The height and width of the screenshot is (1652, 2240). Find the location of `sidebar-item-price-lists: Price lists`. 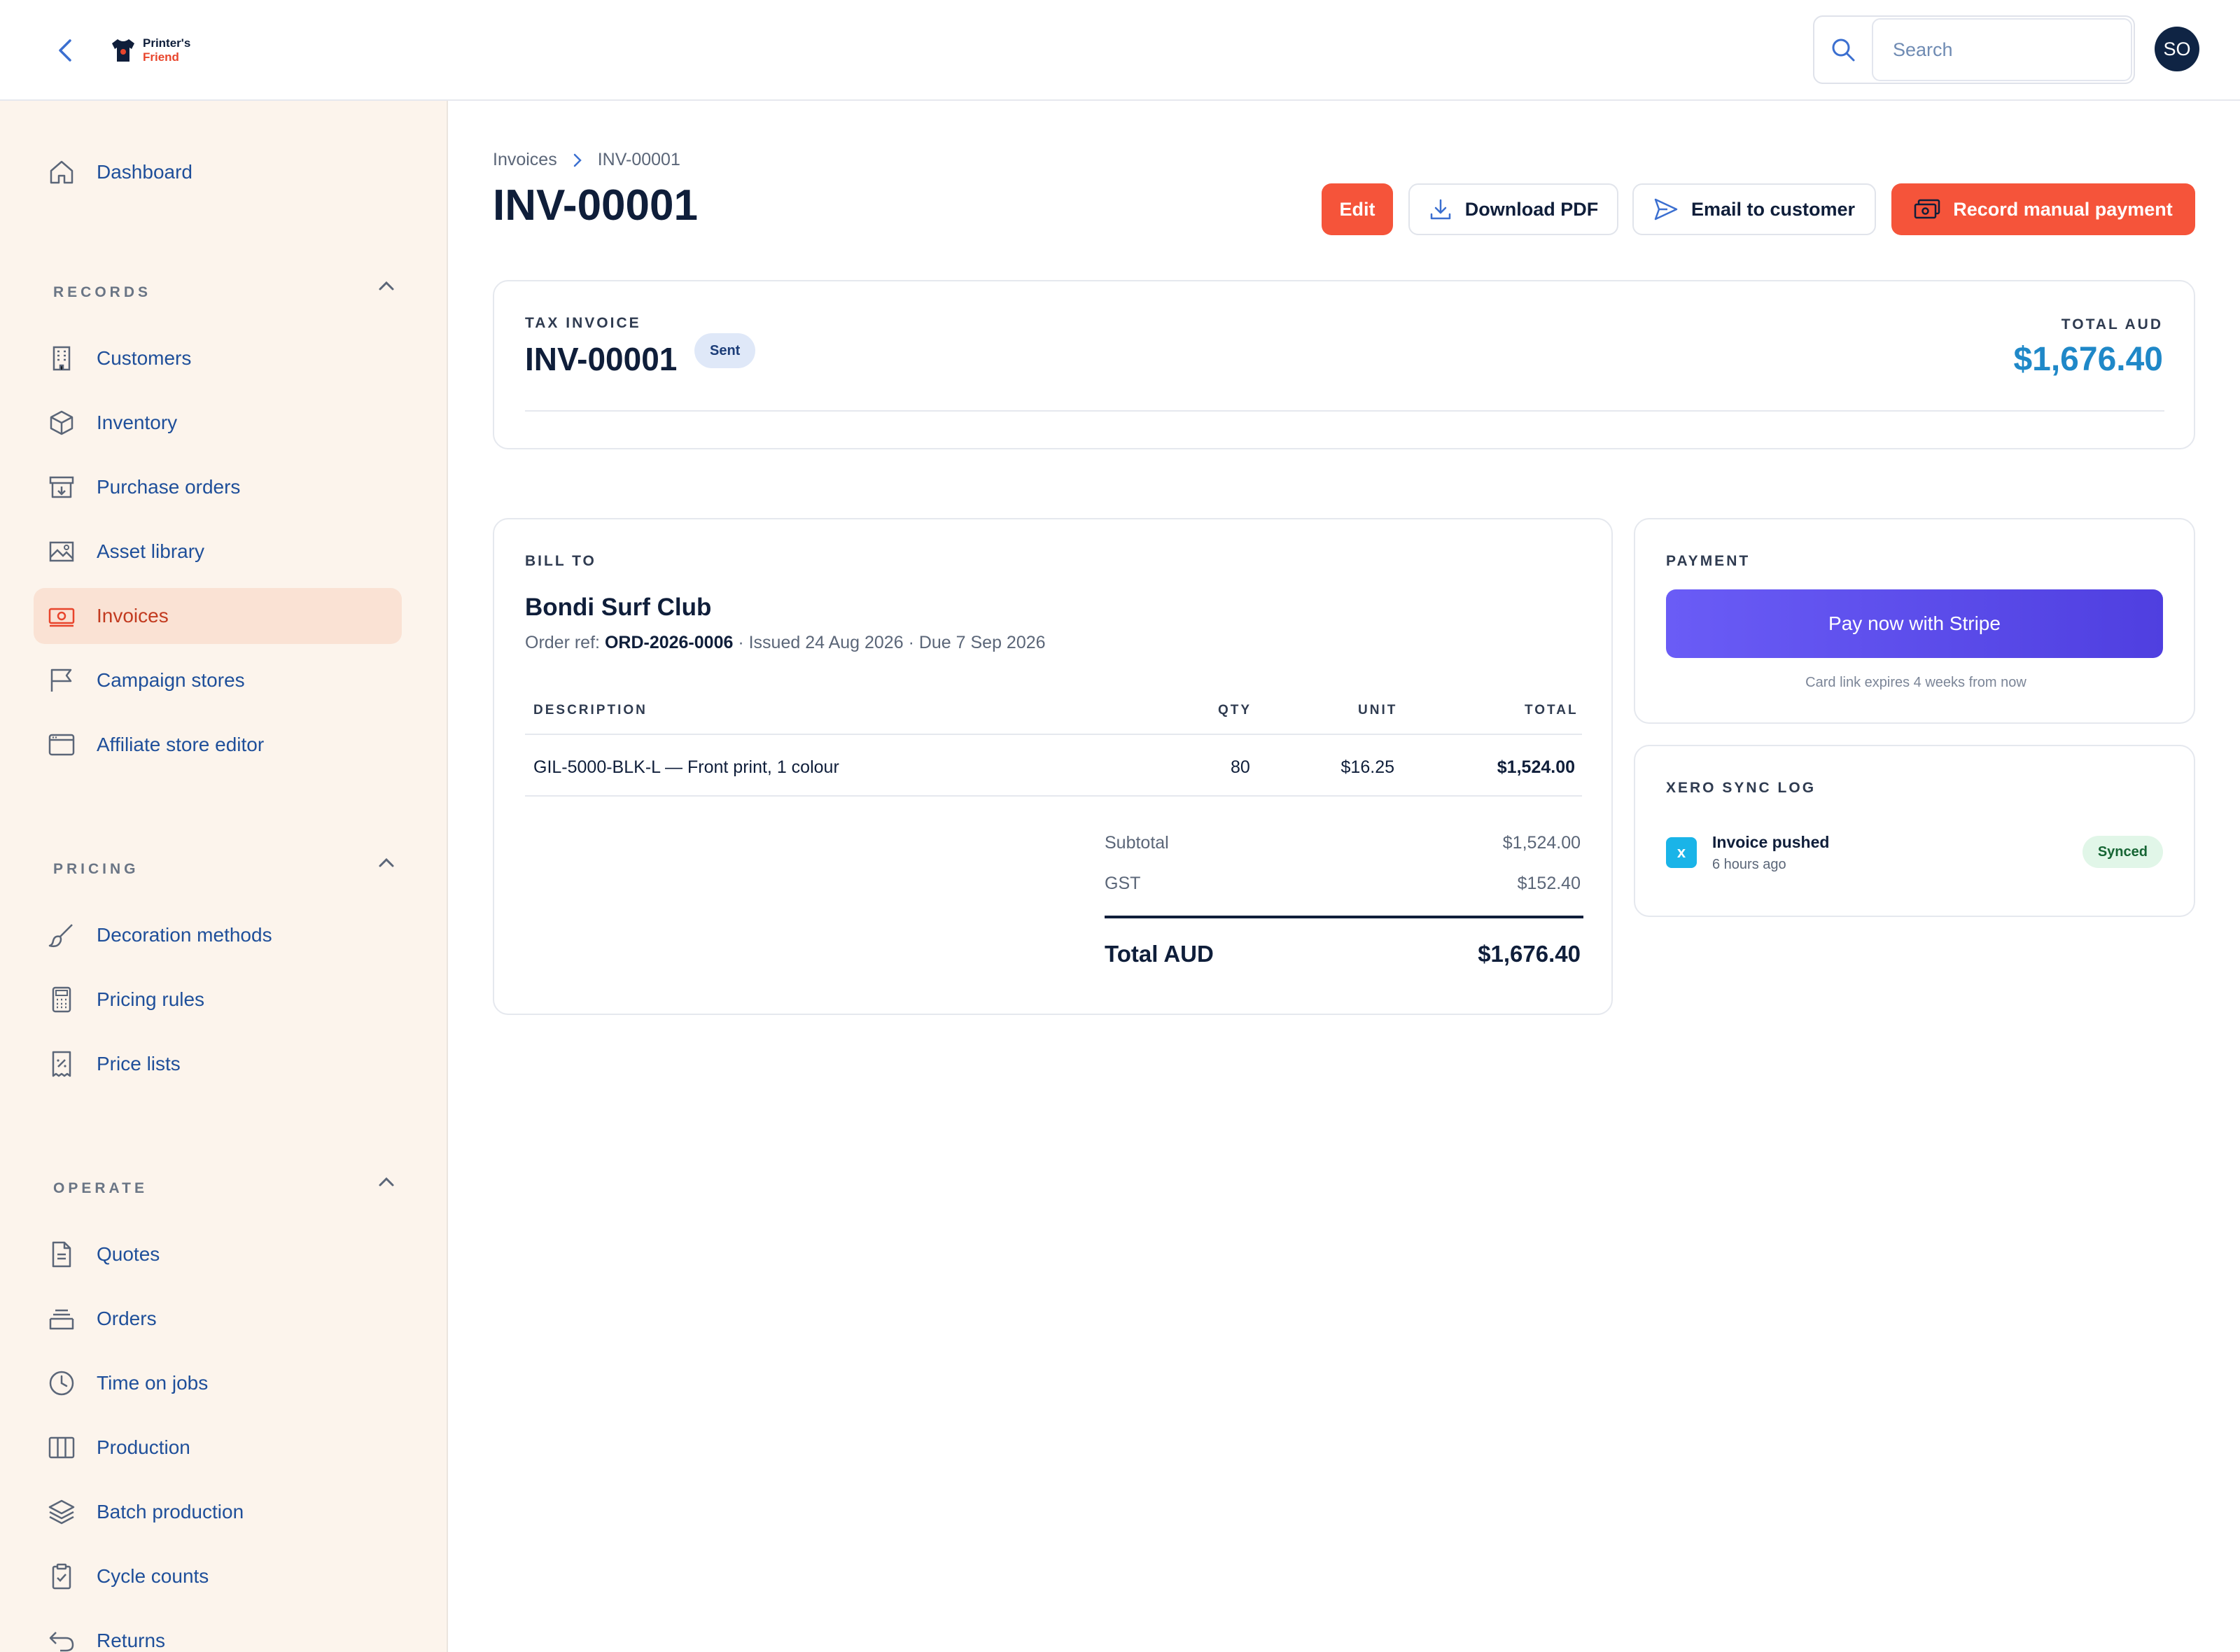

sidebar-item-price-lists: Price lists is located at coordinates (218, 1064).